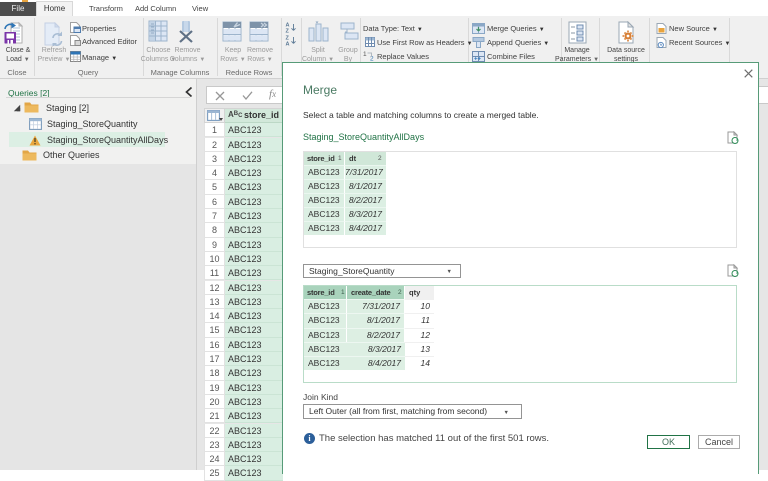 The width and height of the screenshot is (768, 481). Describe the element at coordinates (288, 31) in the screenshot. I see `svg-text: Z` at that location.